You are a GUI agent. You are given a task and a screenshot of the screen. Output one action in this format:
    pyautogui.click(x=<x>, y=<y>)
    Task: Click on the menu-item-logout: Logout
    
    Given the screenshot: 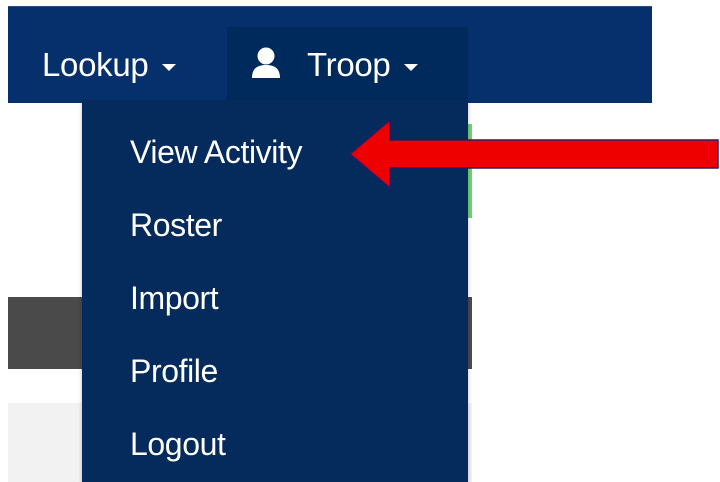 What is the action you would take?
    pyautogui.click(x=275, y=444)
    